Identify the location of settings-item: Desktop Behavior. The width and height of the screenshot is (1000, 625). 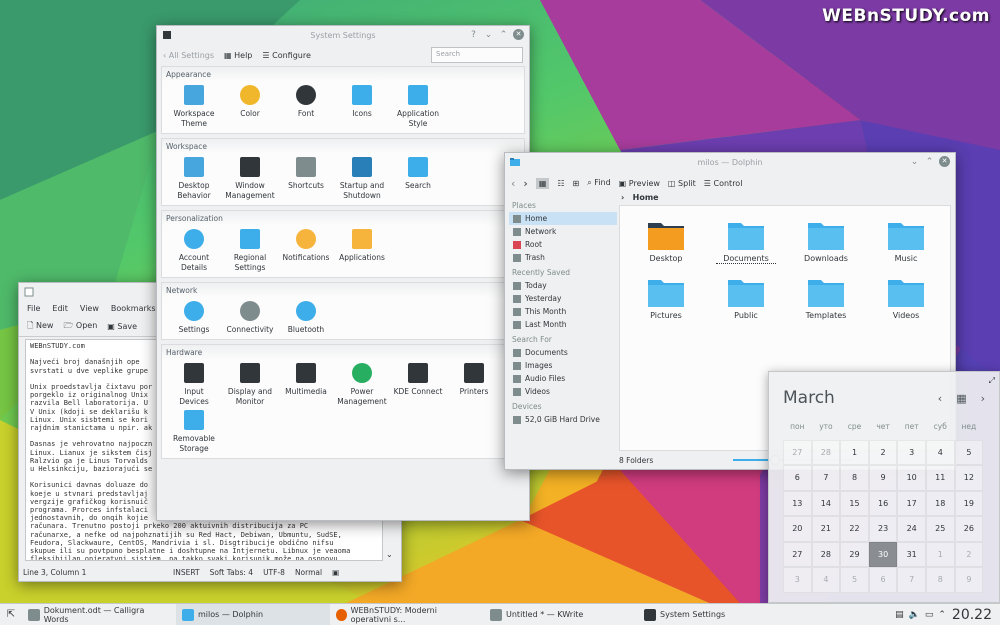
(194, 177).